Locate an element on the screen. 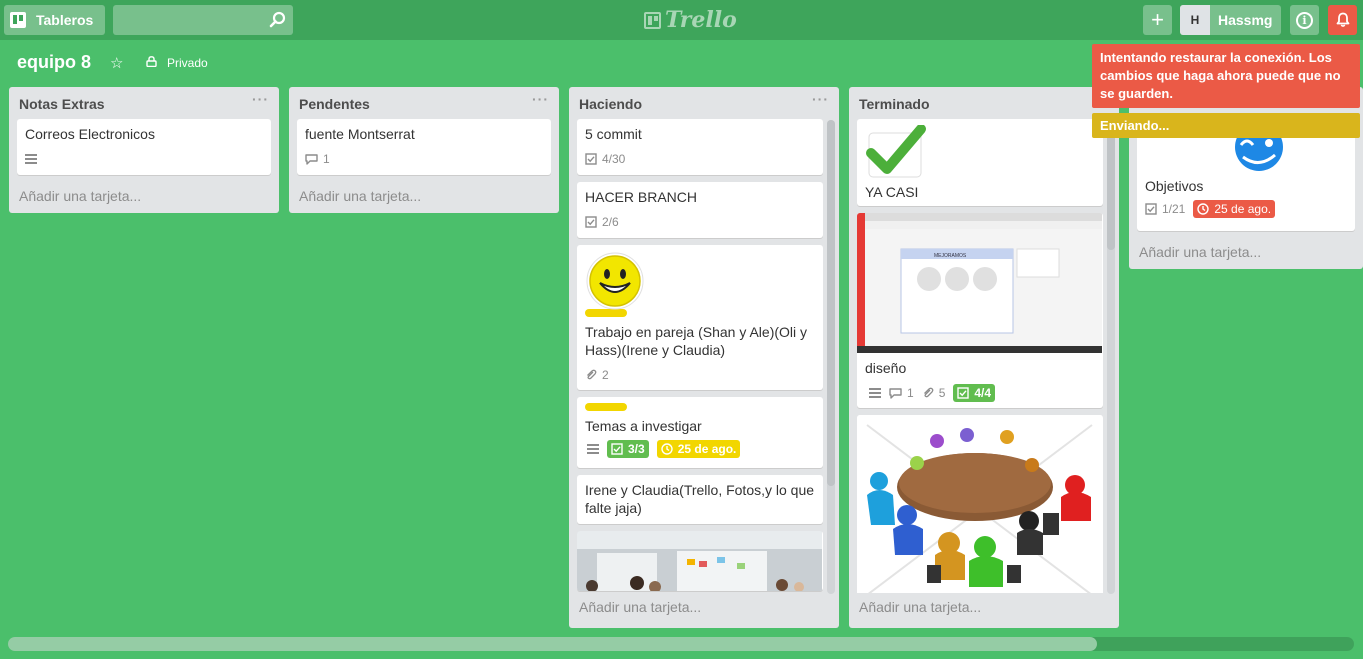 This screenshot has height=659, width=1363. trello-logo: Trello is located at coordinates (690, 20).